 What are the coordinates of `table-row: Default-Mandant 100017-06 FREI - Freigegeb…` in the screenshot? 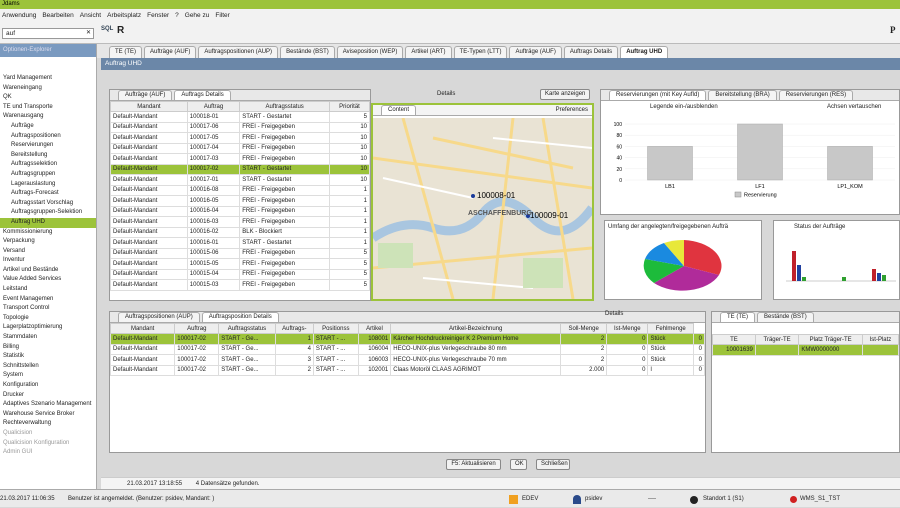 It's located at (240, 127).